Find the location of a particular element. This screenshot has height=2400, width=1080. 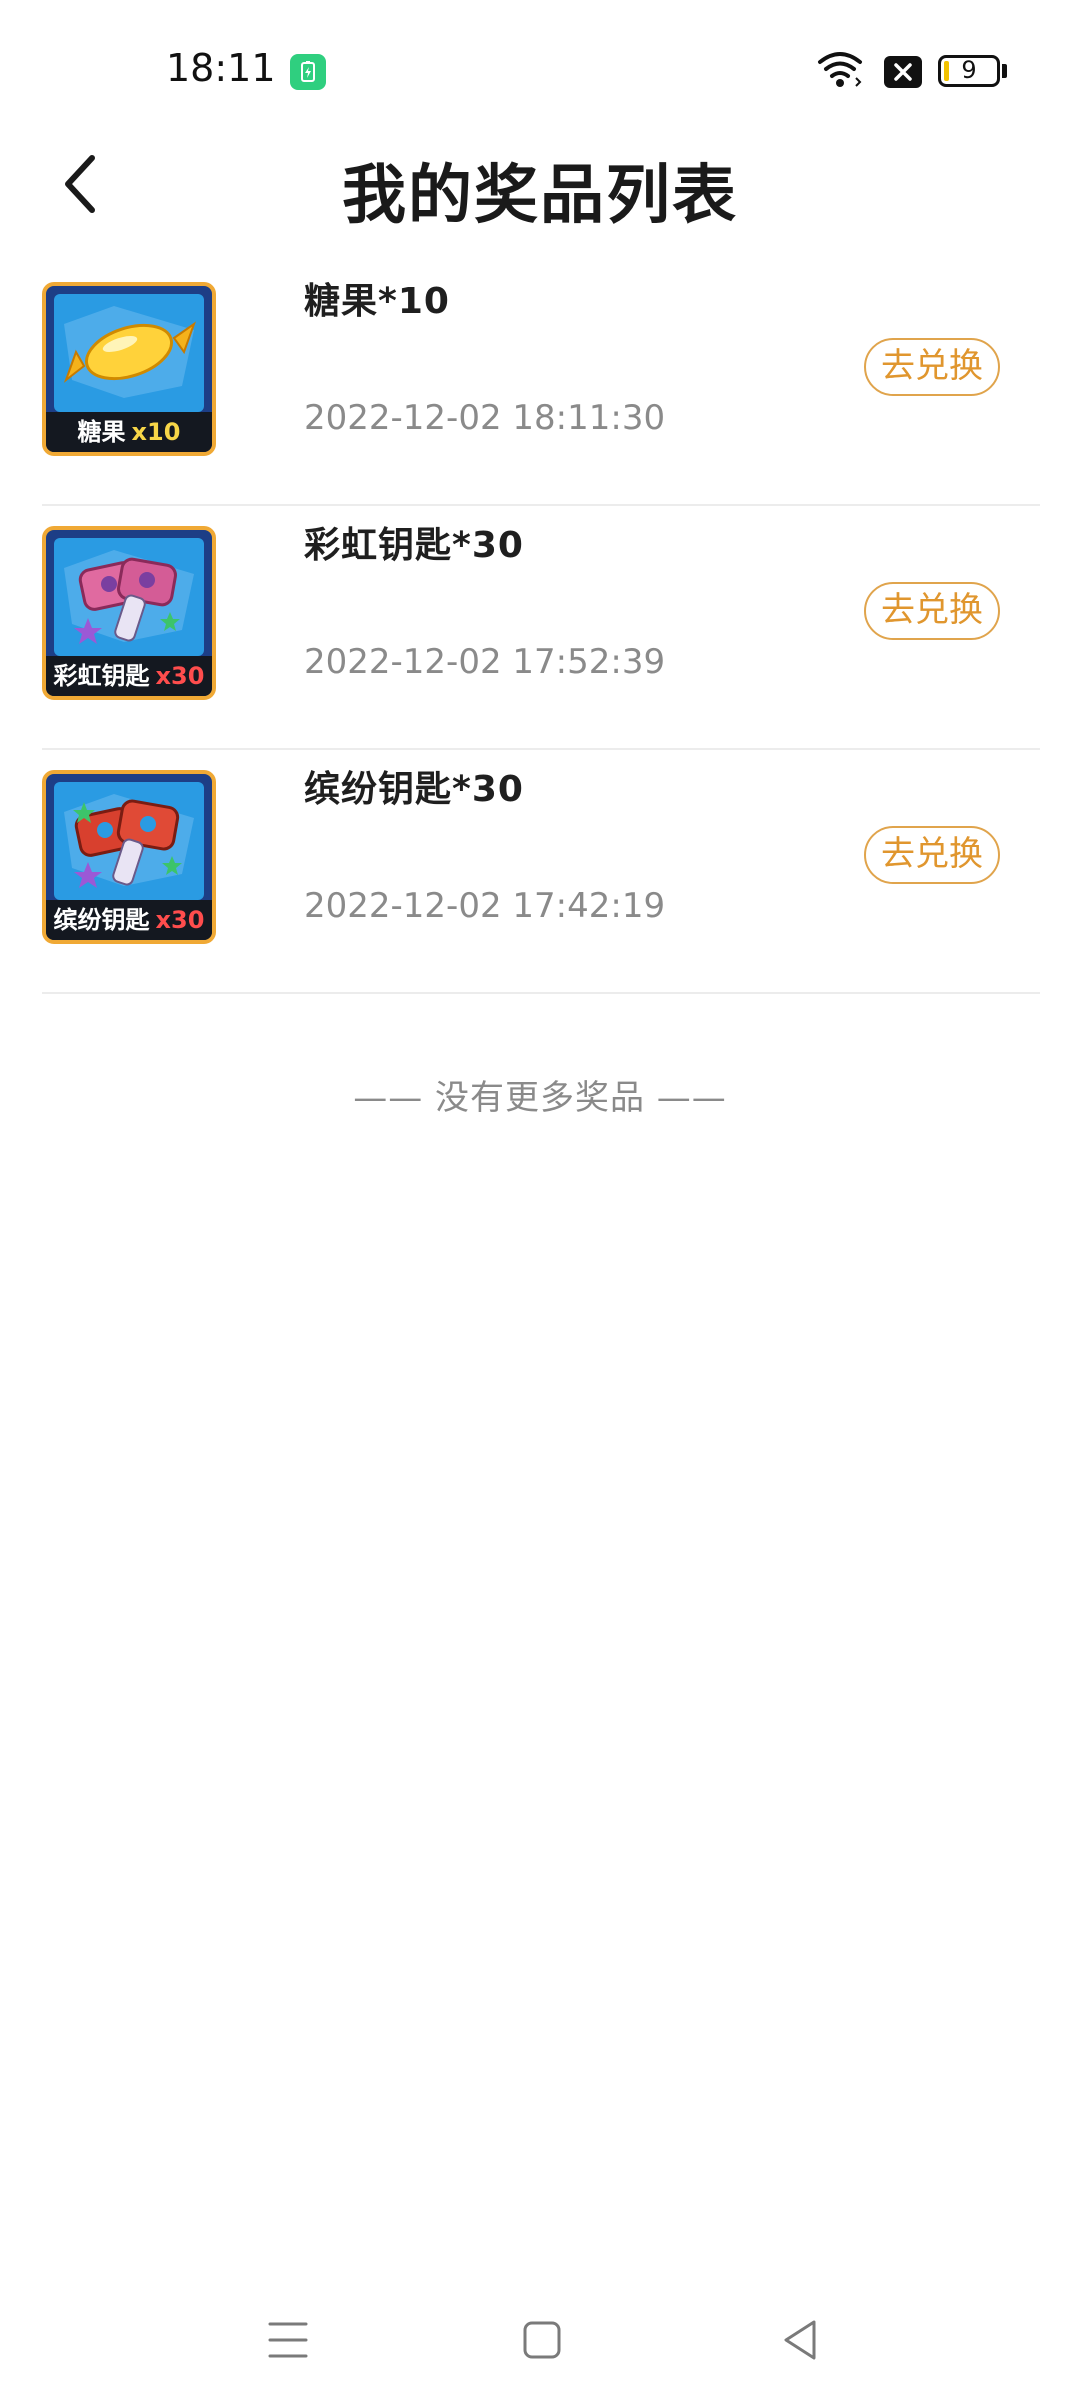

prize-time: 2022-12-02 18:11:30 is located at coordinates (485, 418).